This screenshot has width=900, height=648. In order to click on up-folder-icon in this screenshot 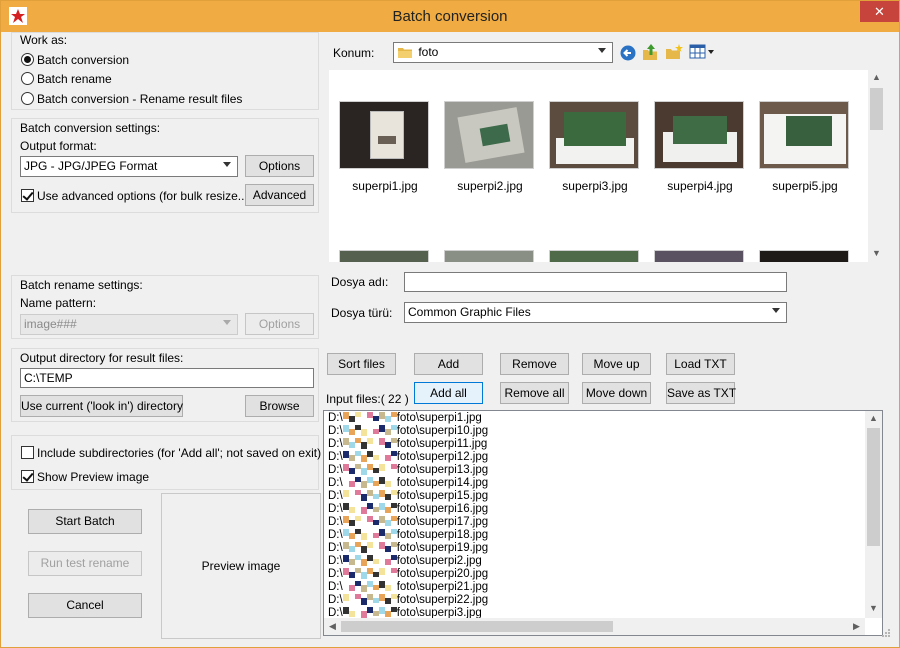, I will do `click(650, 52)`.